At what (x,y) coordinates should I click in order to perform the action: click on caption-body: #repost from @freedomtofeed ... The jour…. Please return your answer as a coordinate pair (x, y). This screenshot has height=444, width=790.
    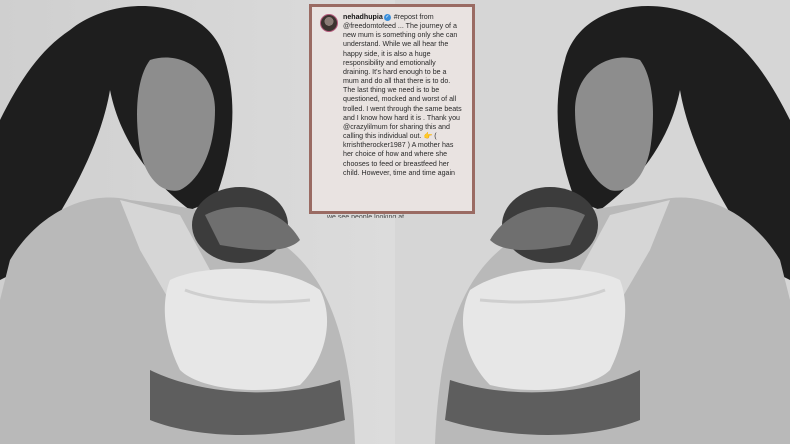
    Looking at the image, I should click on (402, 95).